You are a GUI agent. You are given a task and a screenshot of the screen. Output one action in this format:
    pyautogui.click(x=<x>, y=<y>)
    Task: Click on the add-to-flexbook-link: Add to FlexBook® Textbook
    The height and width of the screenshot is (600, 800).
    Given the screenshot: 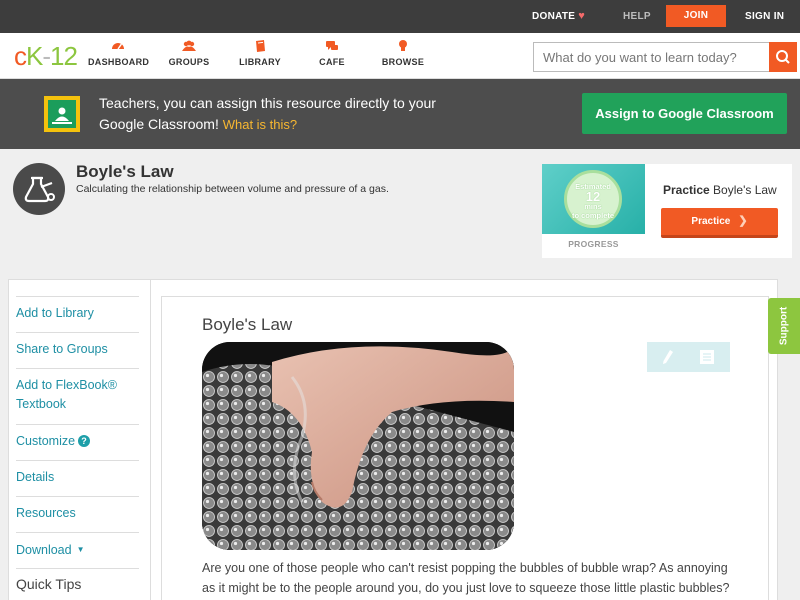 What is the action you would take?
    pyautogui.click(x=77, y=395)
    